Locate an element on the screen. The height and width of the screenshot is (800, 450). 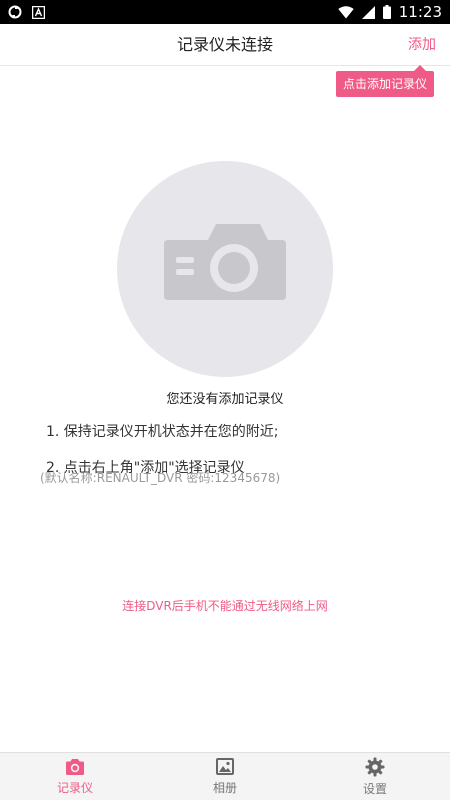
status-bar: 11:23 is located at coordinates (225, 12).